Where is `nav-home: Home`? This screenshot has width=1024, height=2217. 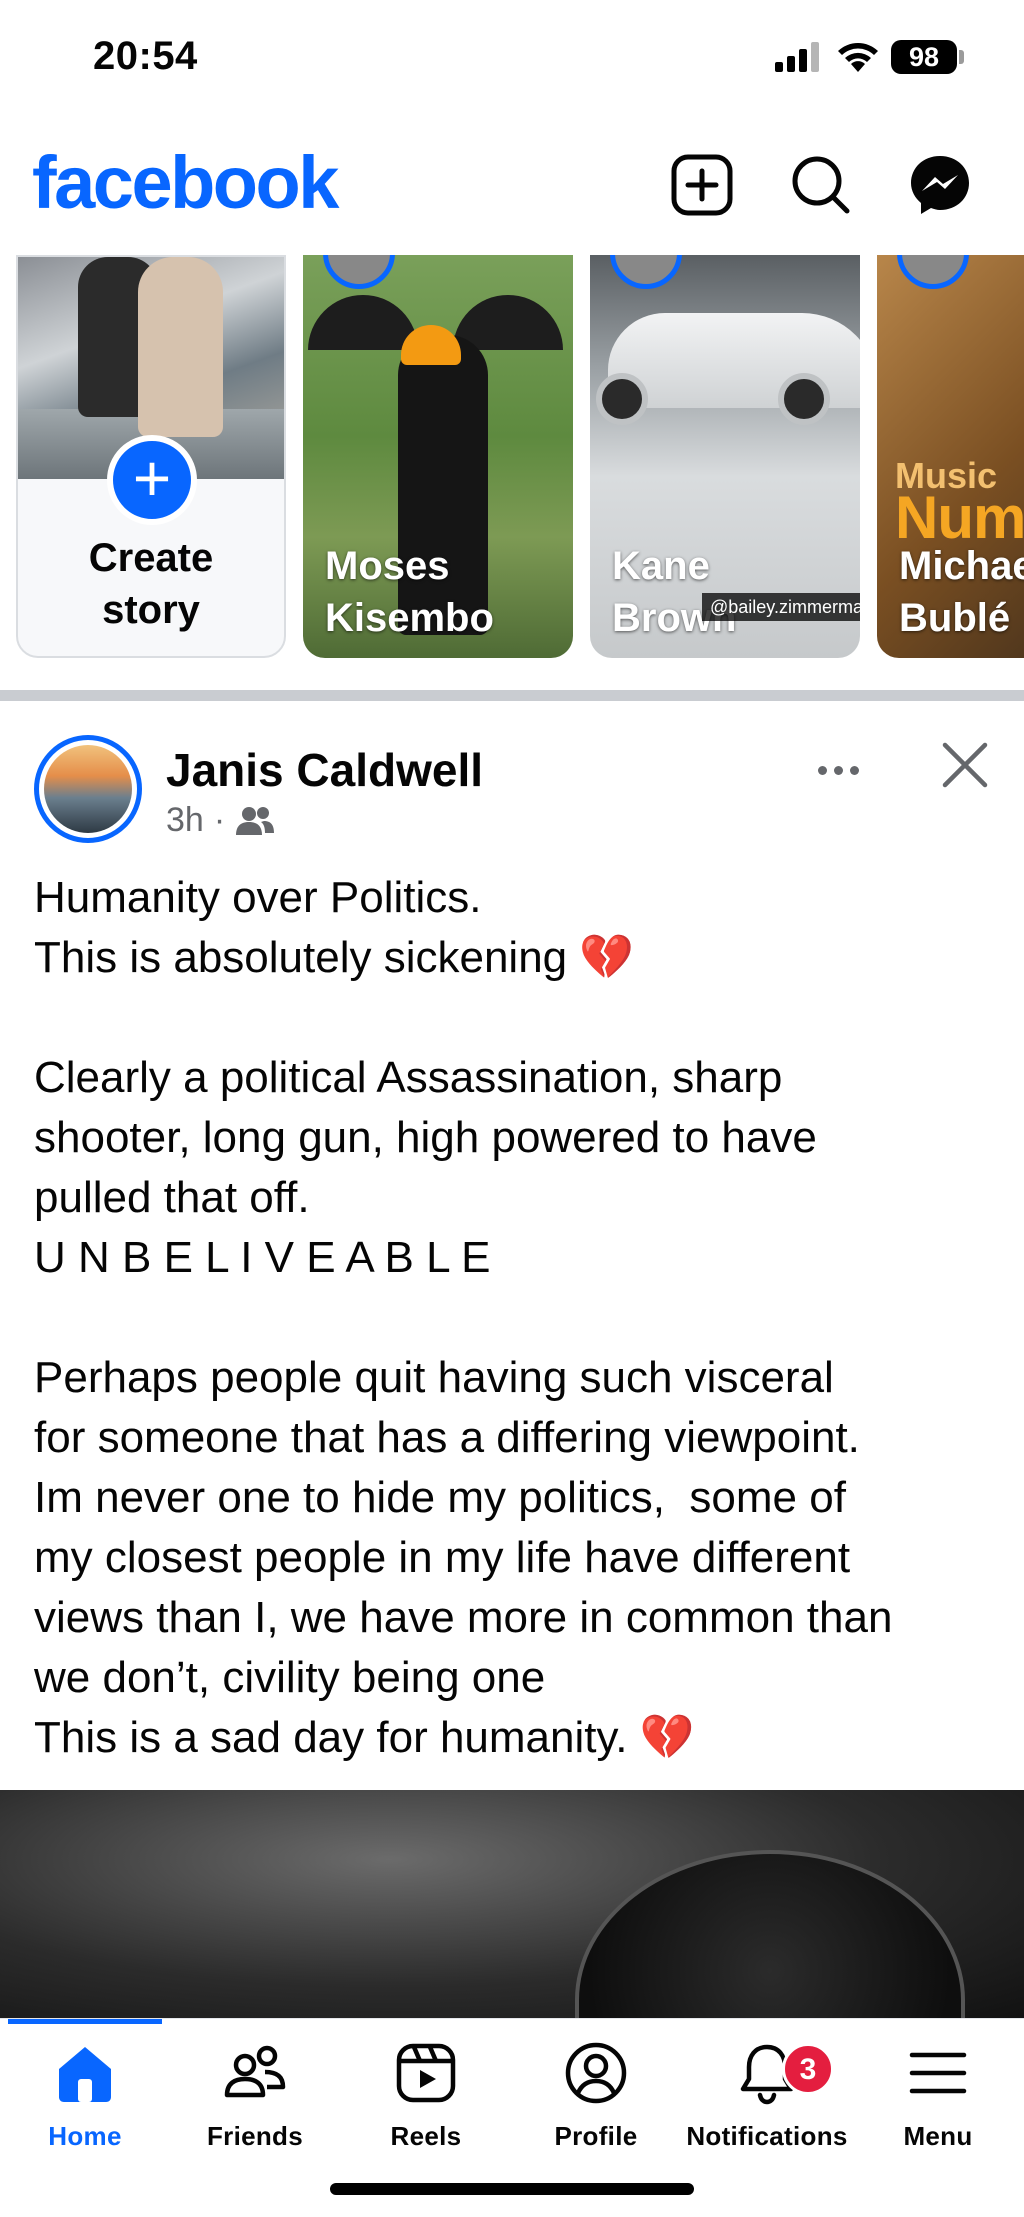
nav-home: Home is located at coordinates (85, 2099).